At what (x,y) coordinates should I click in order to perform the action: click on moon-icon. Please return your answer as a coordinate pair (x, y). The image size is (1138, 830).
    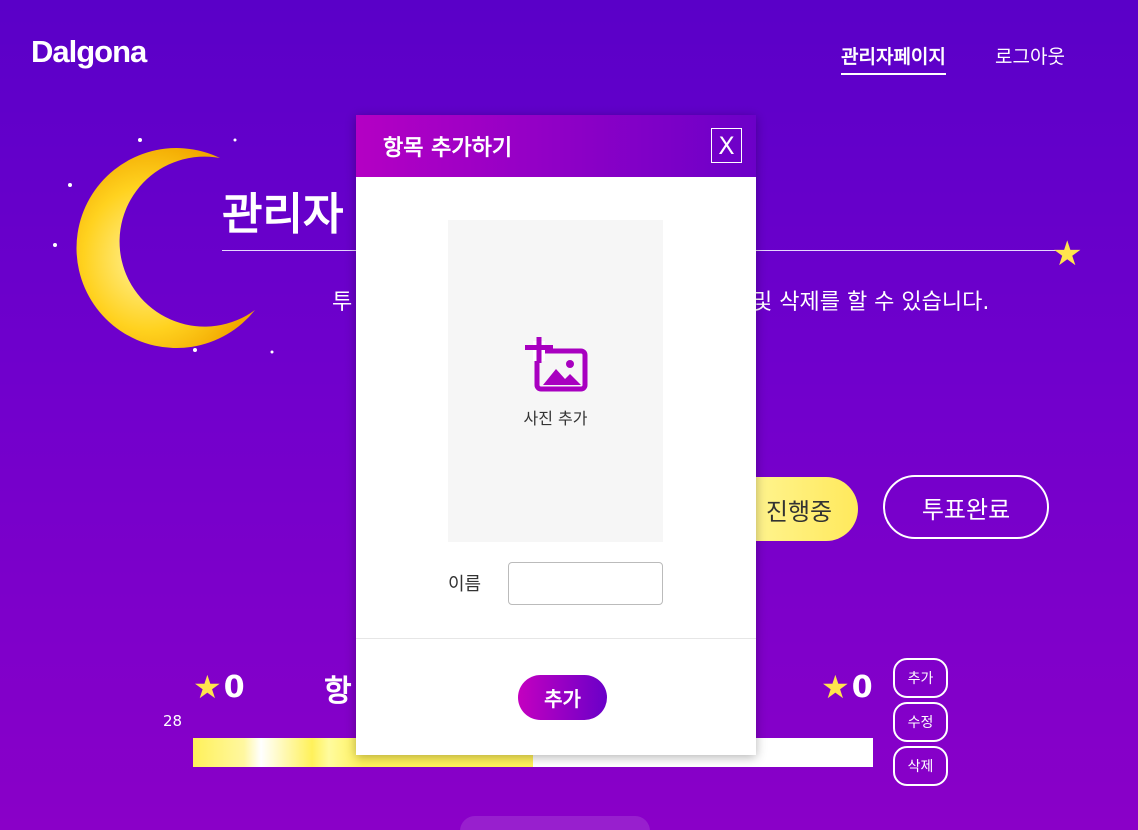
    Looking at the image, I should click on (163, 246).